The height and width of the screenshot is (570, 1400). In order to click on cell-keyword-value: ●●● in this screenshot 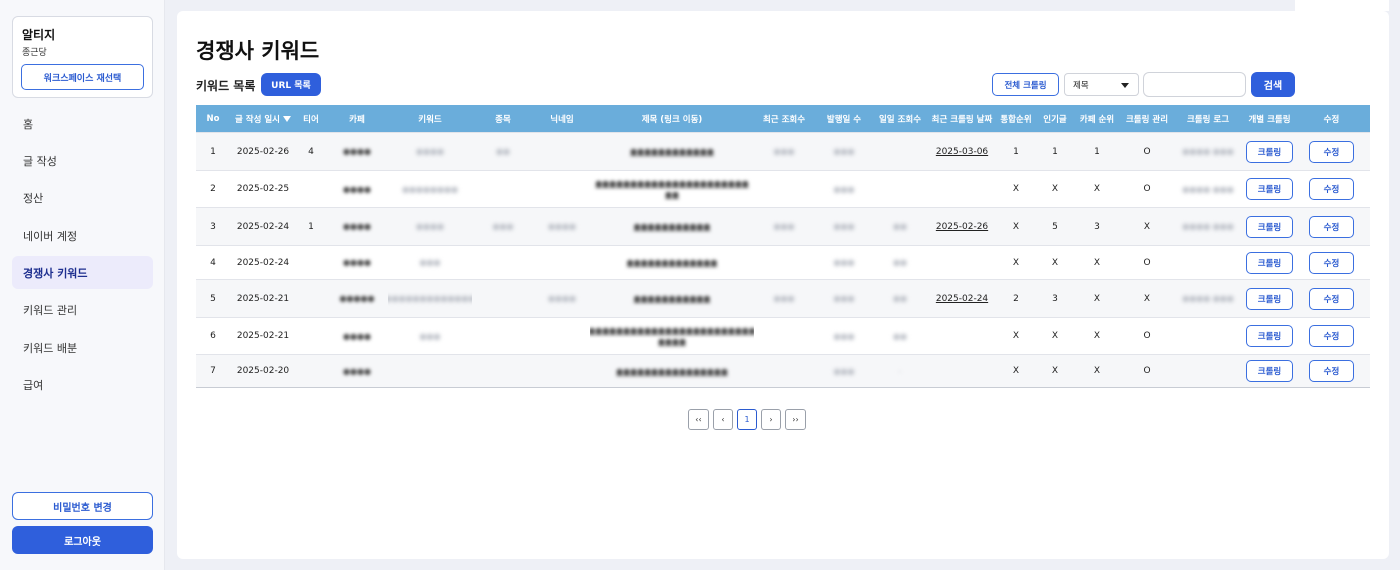, I will do `click(430, 336)`.